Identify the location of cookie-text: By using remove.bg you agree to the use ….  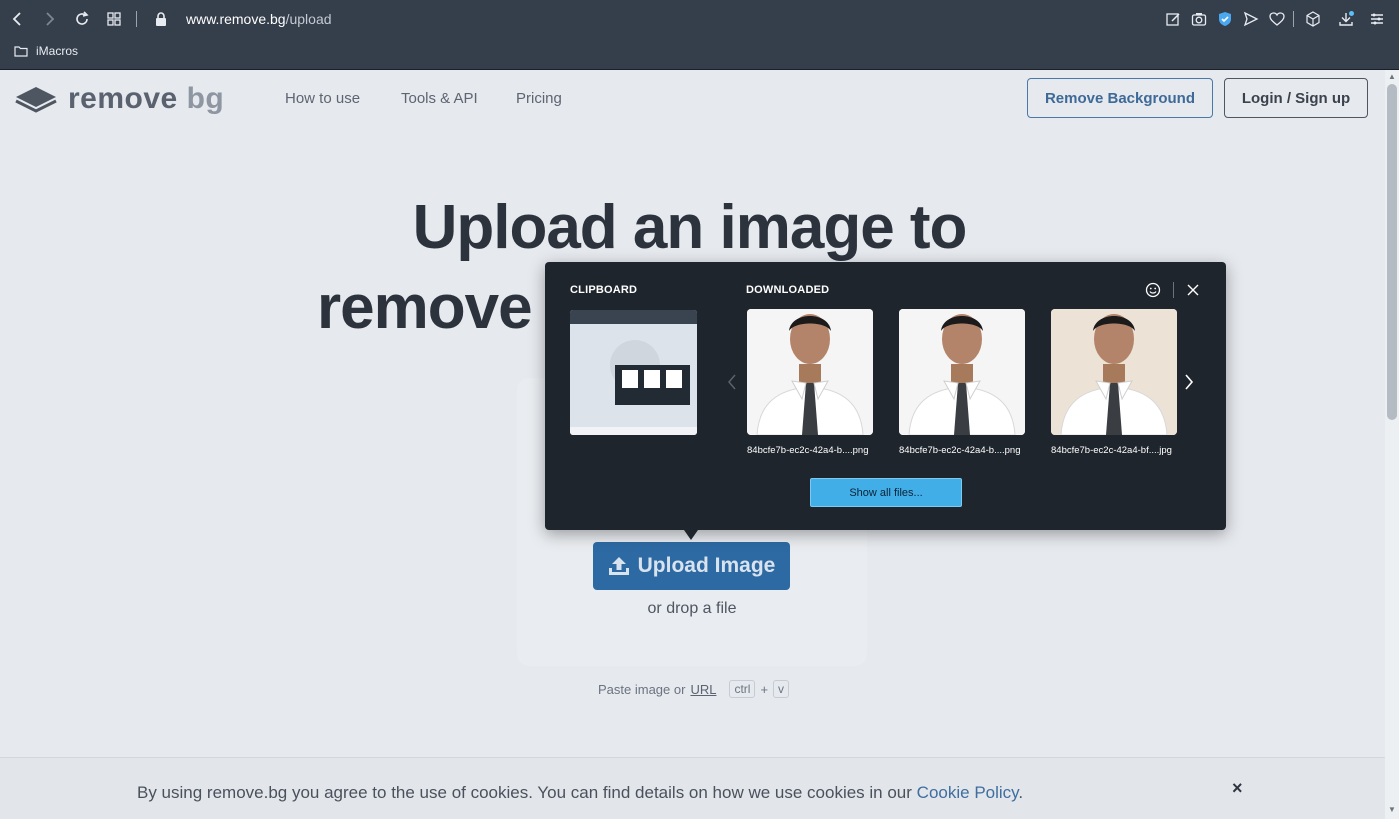
(580, 792).